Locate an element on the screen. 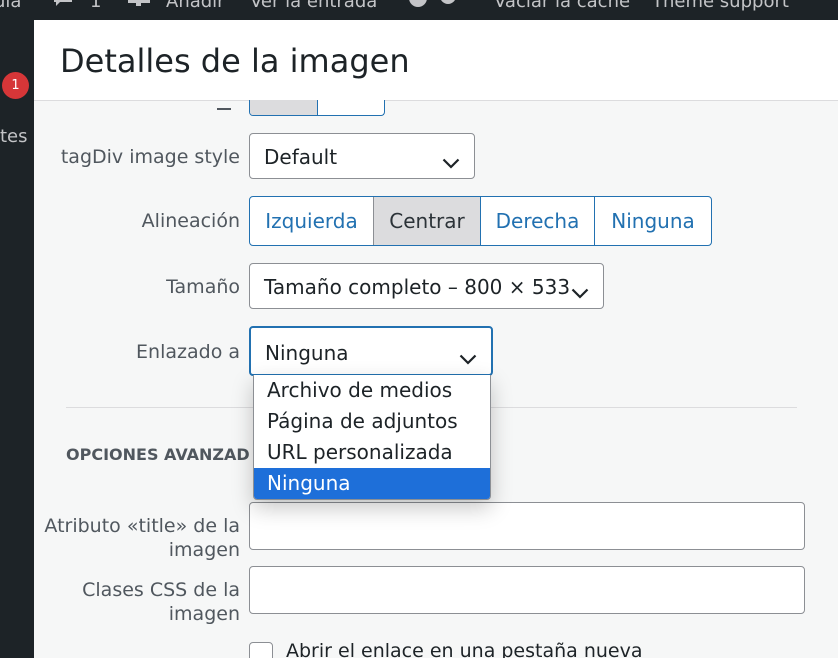 The height and width of the screenshot is (658, 838). image-style-select: Default is located at coordinates (362, 156).